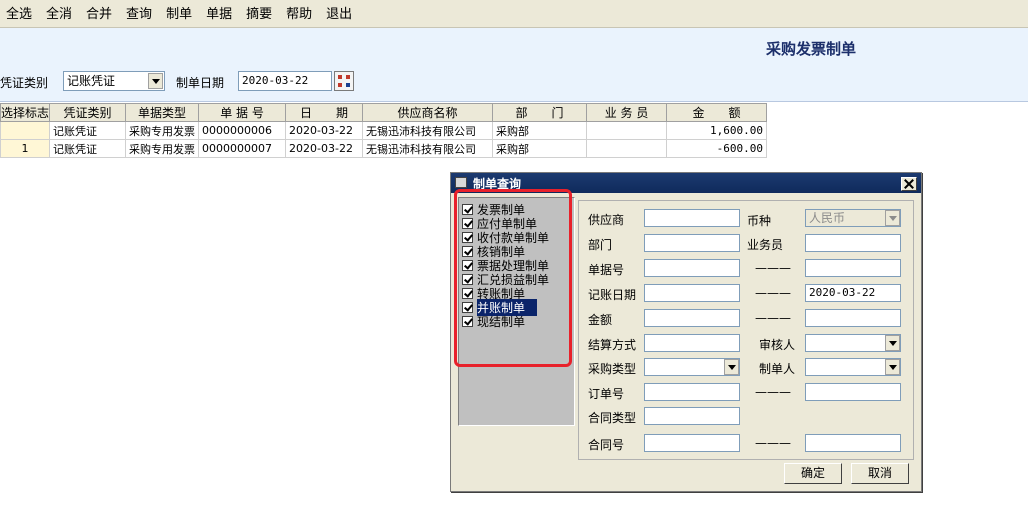 The width and height of the screenshot is (1028, 522). Describe the element at coordinates (692, 367) in the screenshot. I see `purchase-type-select` at that location.